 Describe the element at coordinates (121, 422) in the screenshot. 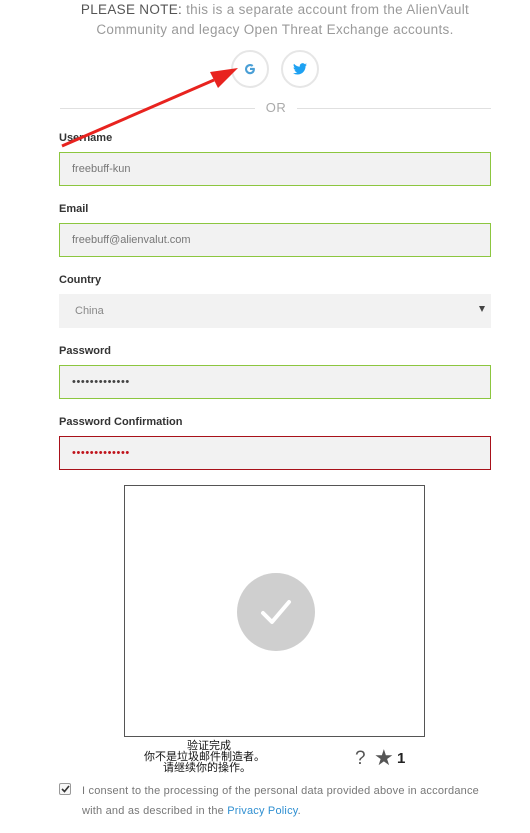

I see `password-confirmation-label: Password Confirmation` at that location.